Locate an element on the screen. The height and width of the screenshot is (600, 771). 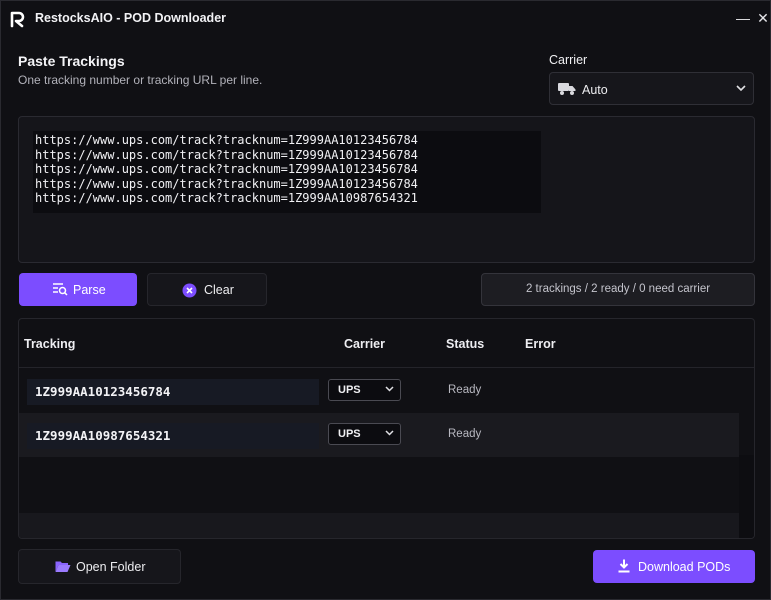
clear-x-circle-icon is located at coordinates (189, 290).